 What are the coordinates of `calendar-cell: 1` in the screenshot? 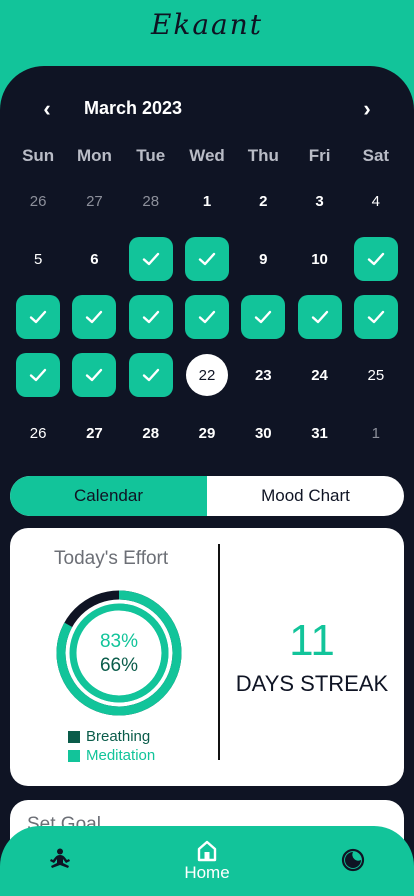 It's located at (376, 433).